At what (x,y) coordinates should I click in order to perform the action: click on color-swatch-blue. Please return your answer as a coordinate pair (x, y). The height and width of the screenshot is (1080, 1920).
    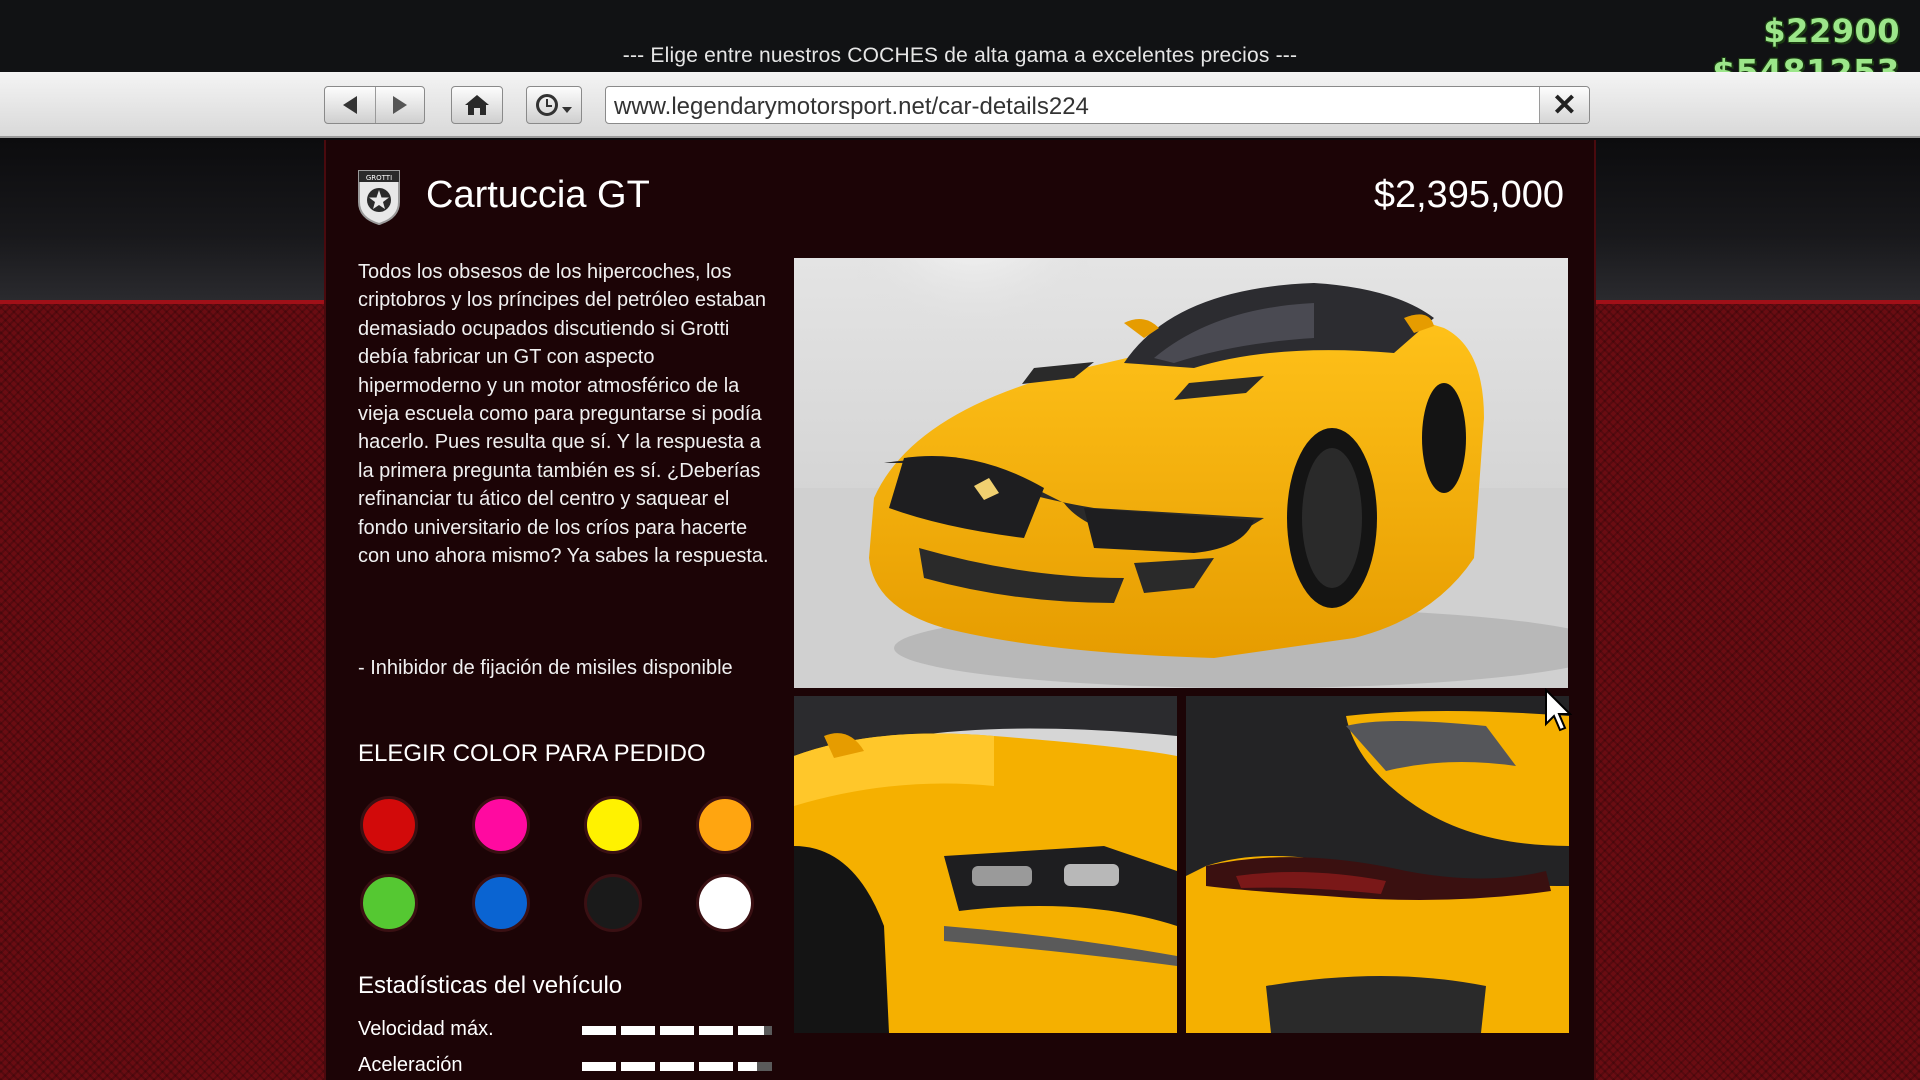
    Looking at the image, I should click on (501, 903).